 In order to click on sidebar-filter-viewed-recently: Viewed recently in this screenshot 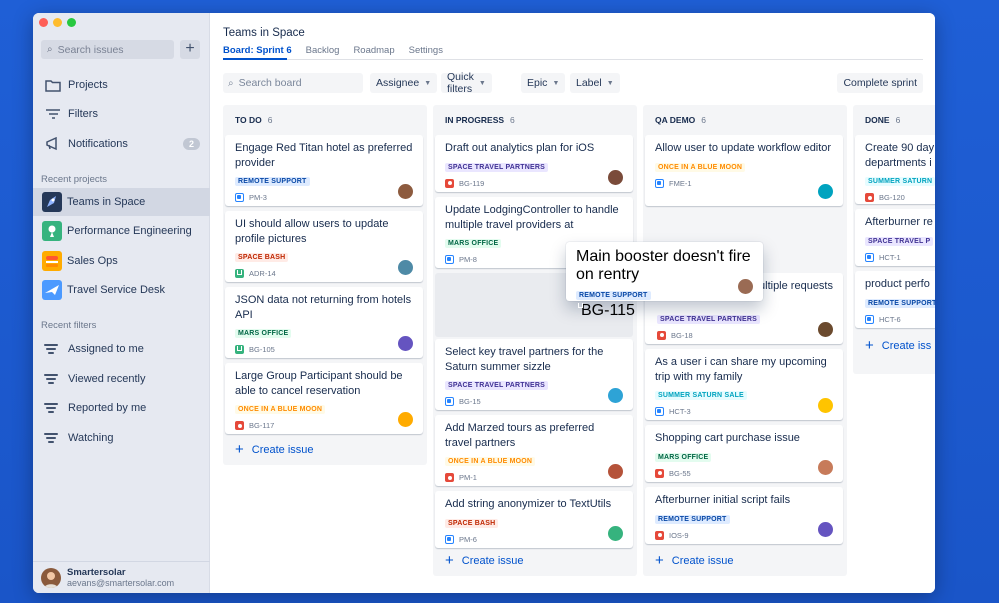, I will do `click(121, 379)`.